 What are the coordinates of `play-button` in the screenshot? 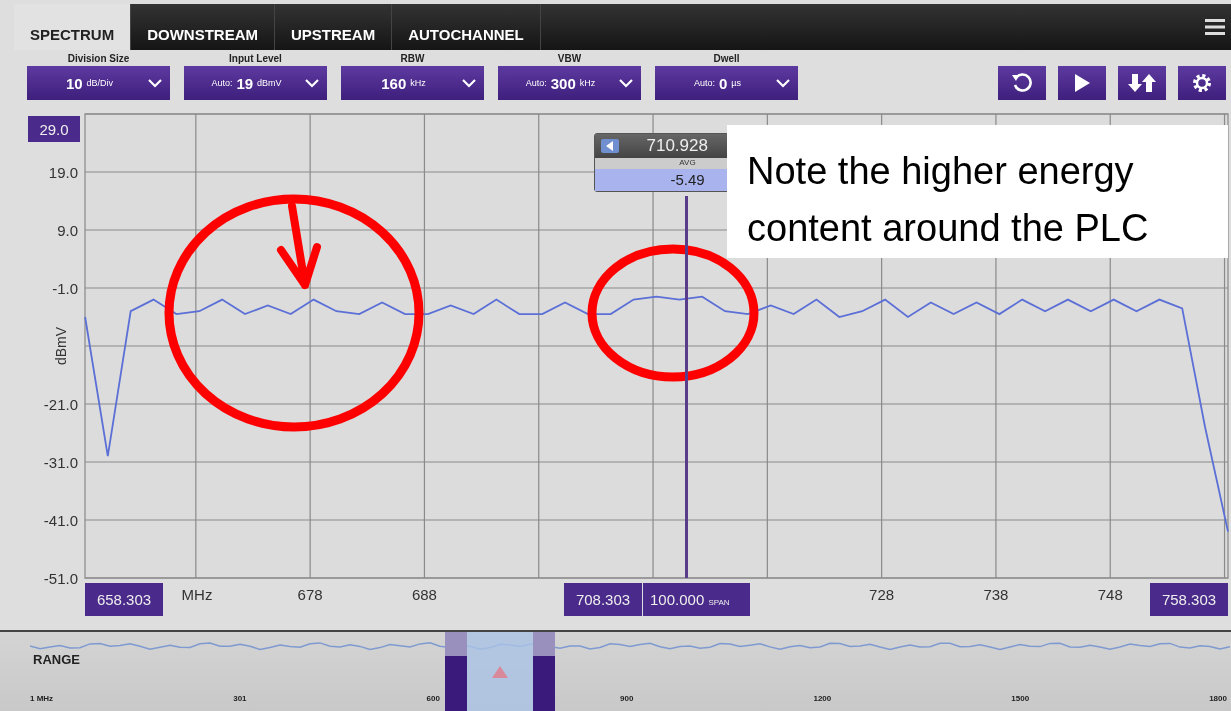 It's located at (1082, 83).